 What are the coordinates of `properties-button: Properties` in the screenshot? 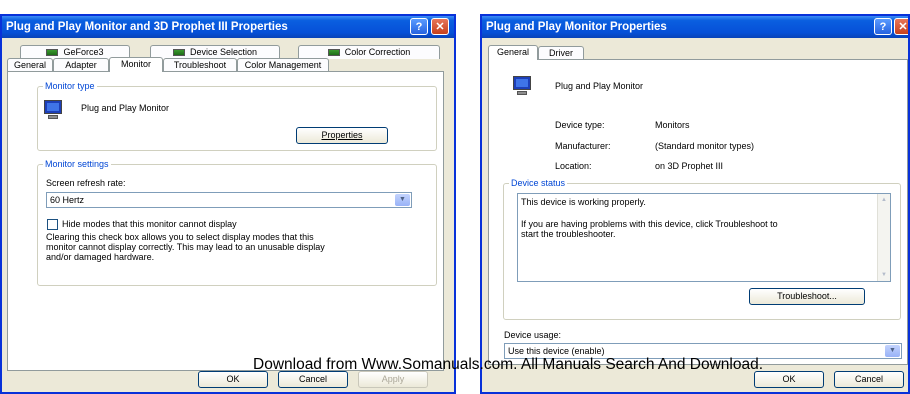 It's located at (342, 135).